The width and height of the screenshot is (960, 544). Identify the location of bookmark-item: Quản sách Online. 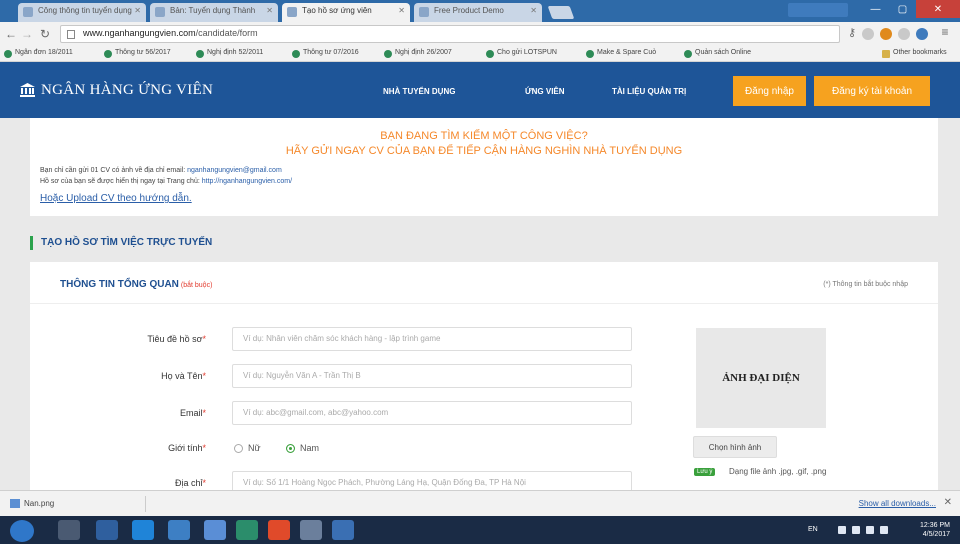
(717, 53).